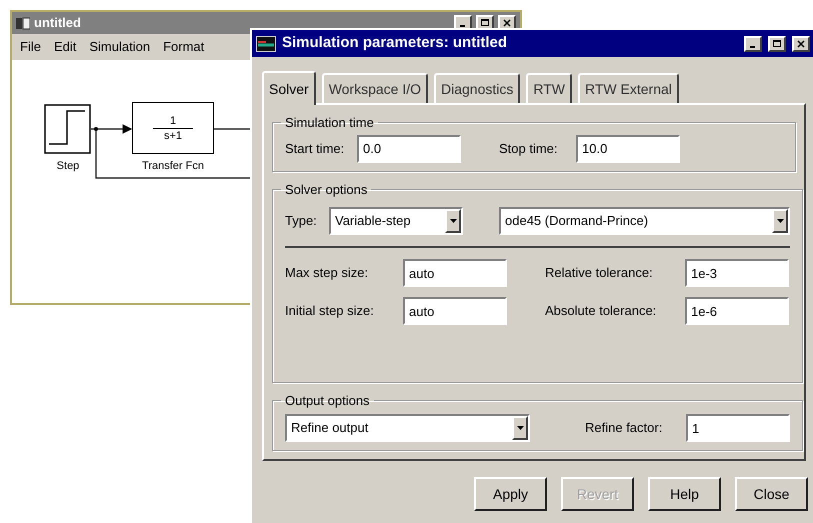  What do you see at coordinates (68, 166) in the screenshot?
I see `block-label: Step` at bounding box center [68, 166].